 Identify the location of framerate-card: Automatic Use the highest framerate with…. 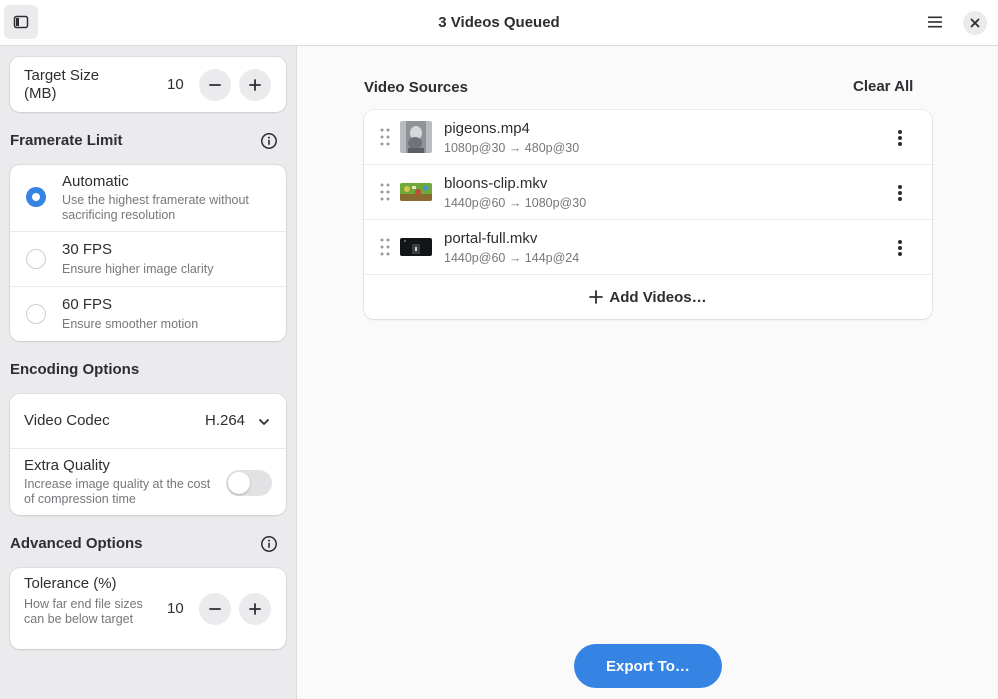
(148, 253).